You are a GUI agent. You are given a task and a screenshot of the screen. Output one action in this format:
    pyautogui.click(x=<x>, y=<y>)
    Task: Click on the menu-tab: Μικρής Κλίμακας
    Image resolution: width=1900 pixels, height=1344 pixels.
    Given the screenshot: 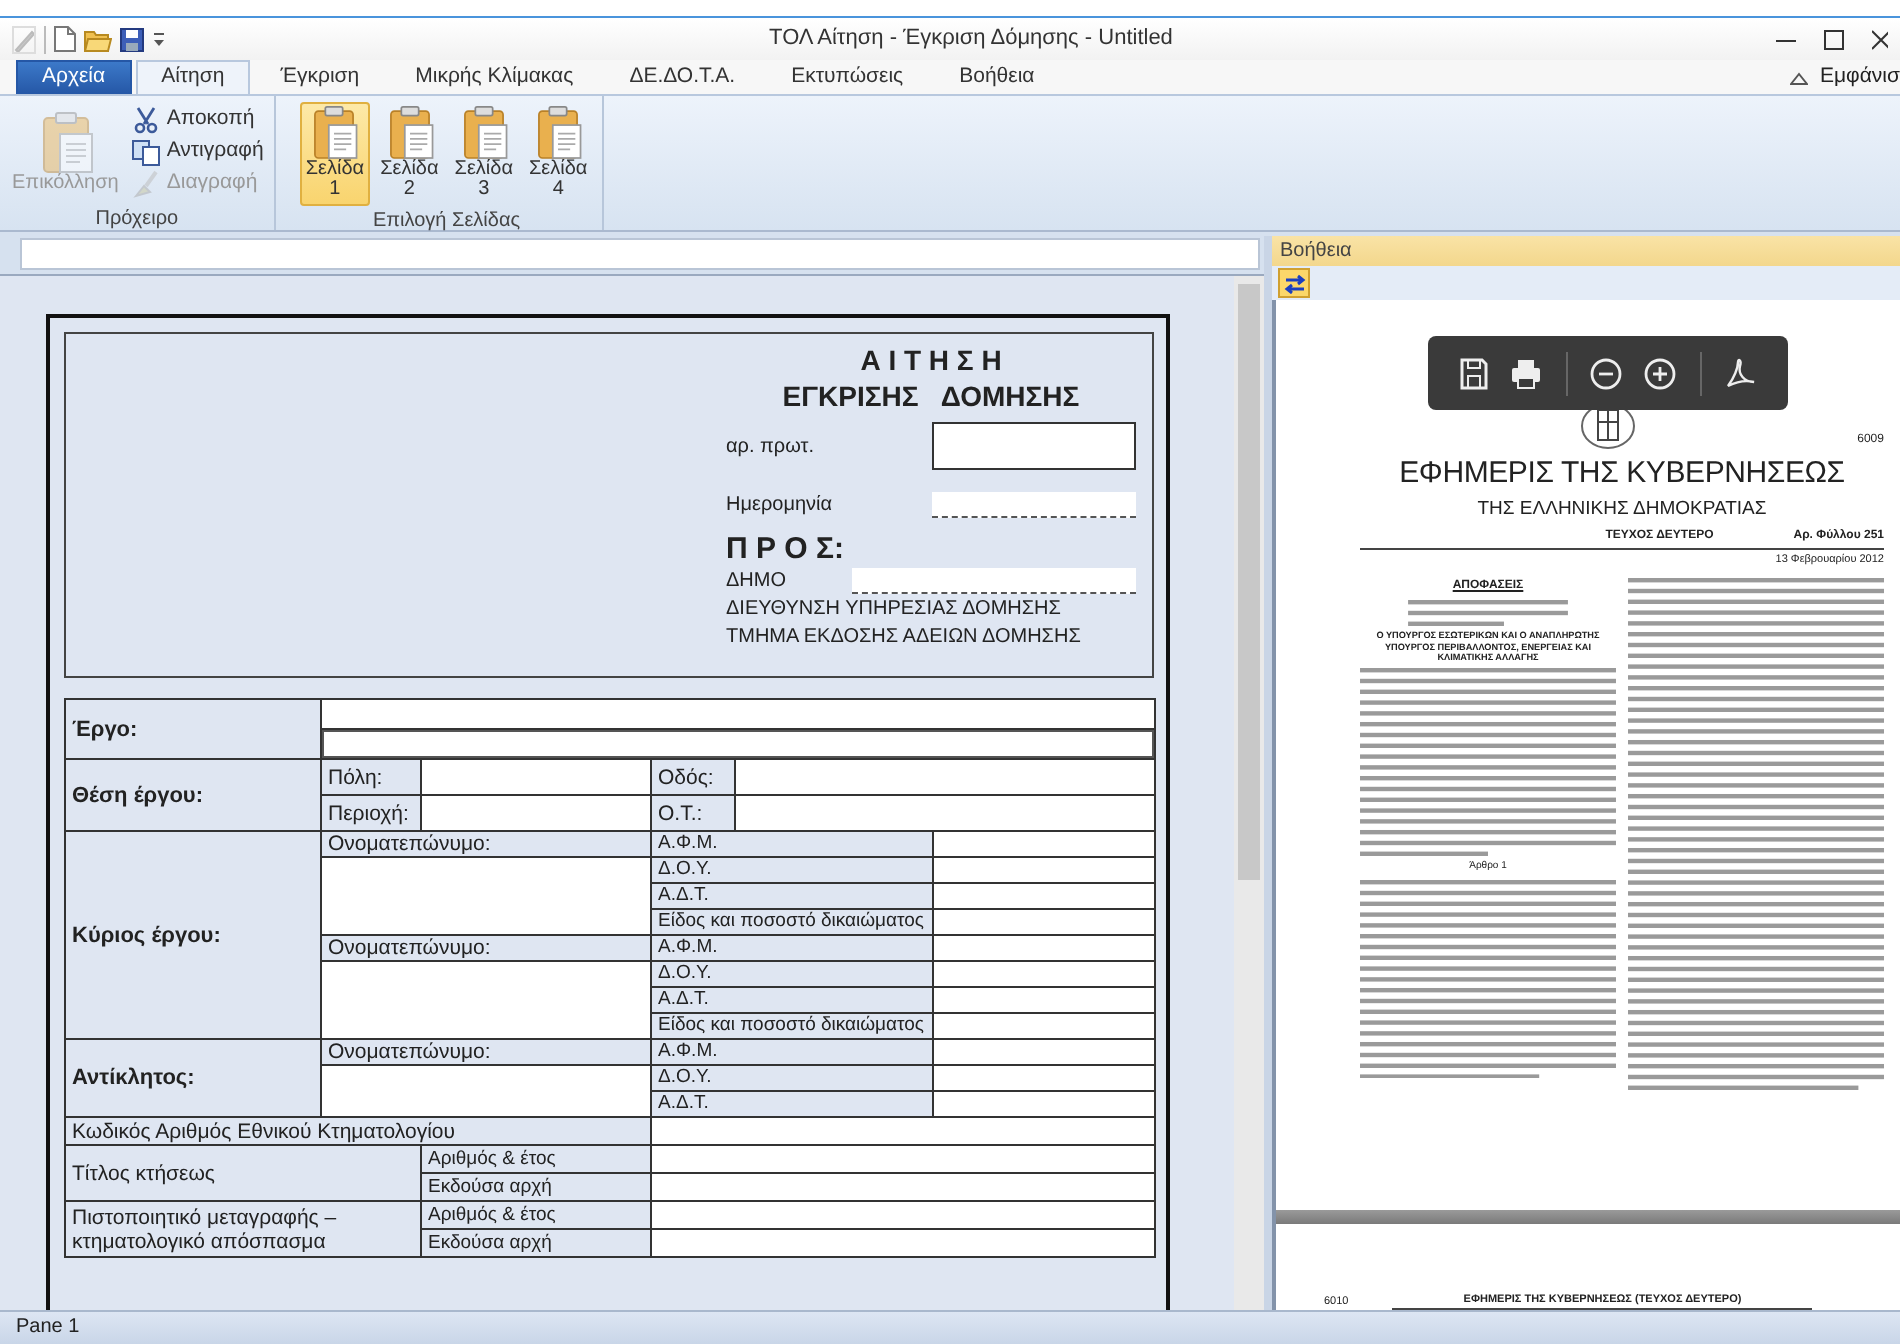 What is the action you would take?
    pyautogui.click(x=494, y=77)
    